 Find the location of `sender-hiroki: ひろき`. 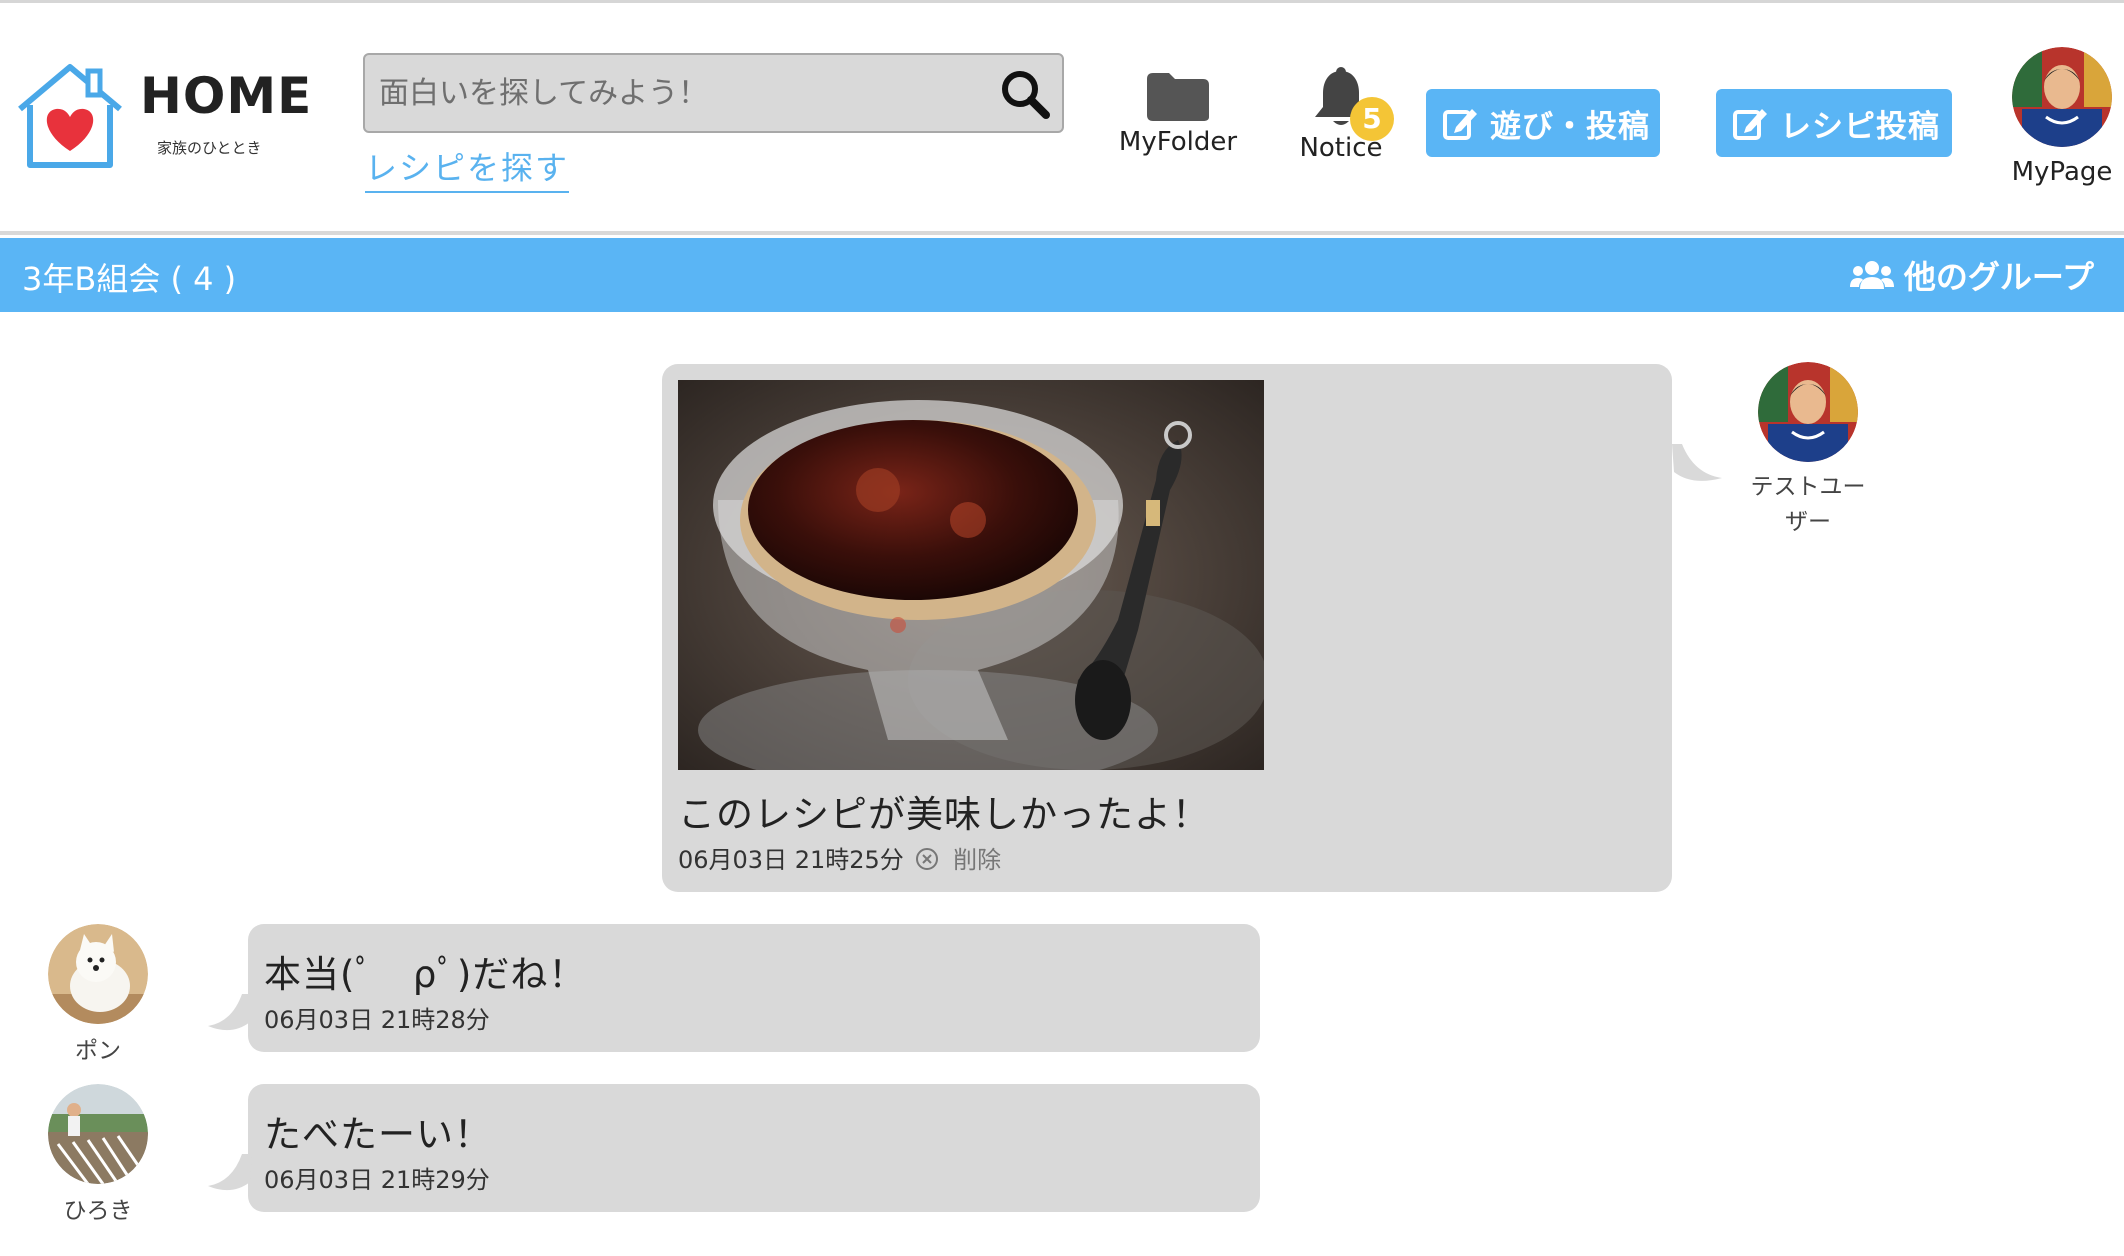

sender-hiroki: ひろき is located at coordinates (98, 1156).